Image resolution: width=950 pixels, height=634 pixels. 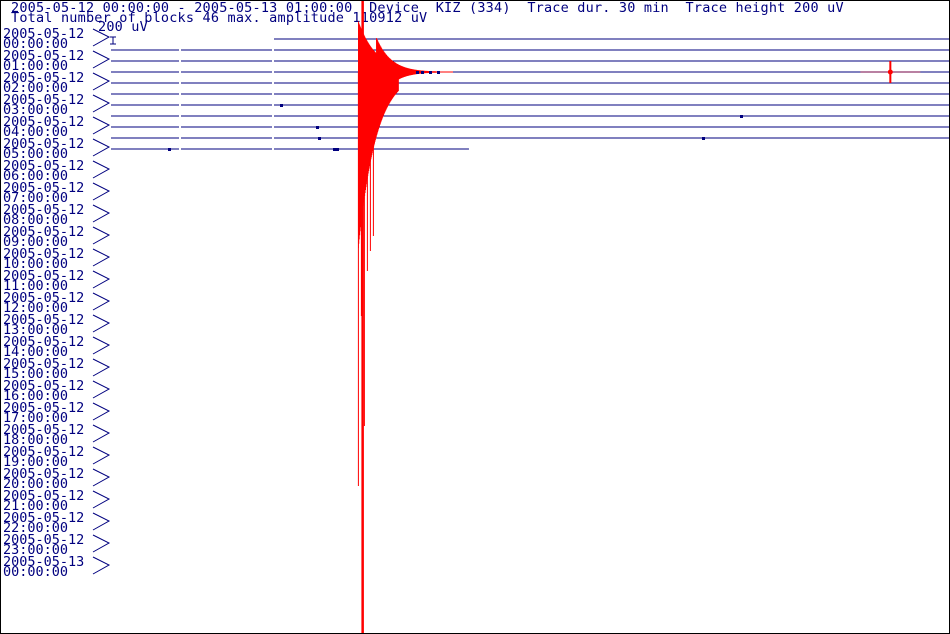 What do you see at coordinates (35, 572) in the screenshot?
I see `hour-label-time: 00:00:00` at bounding box center [35, 572].